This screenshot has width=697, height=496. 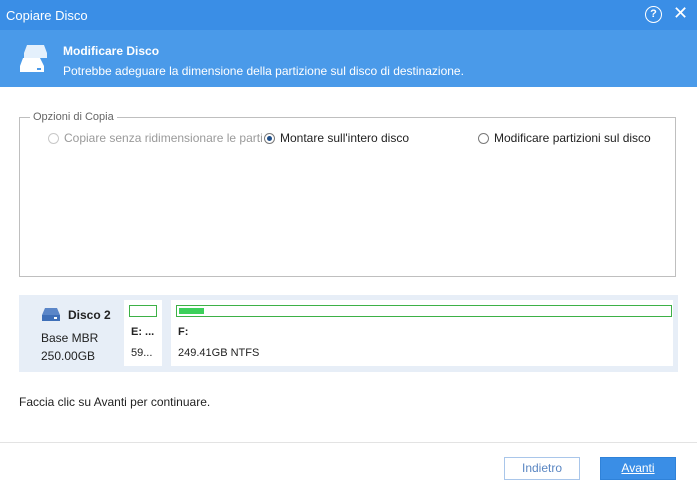 I want to click on disk-type: Base MBR, so click(x=70, y=338).